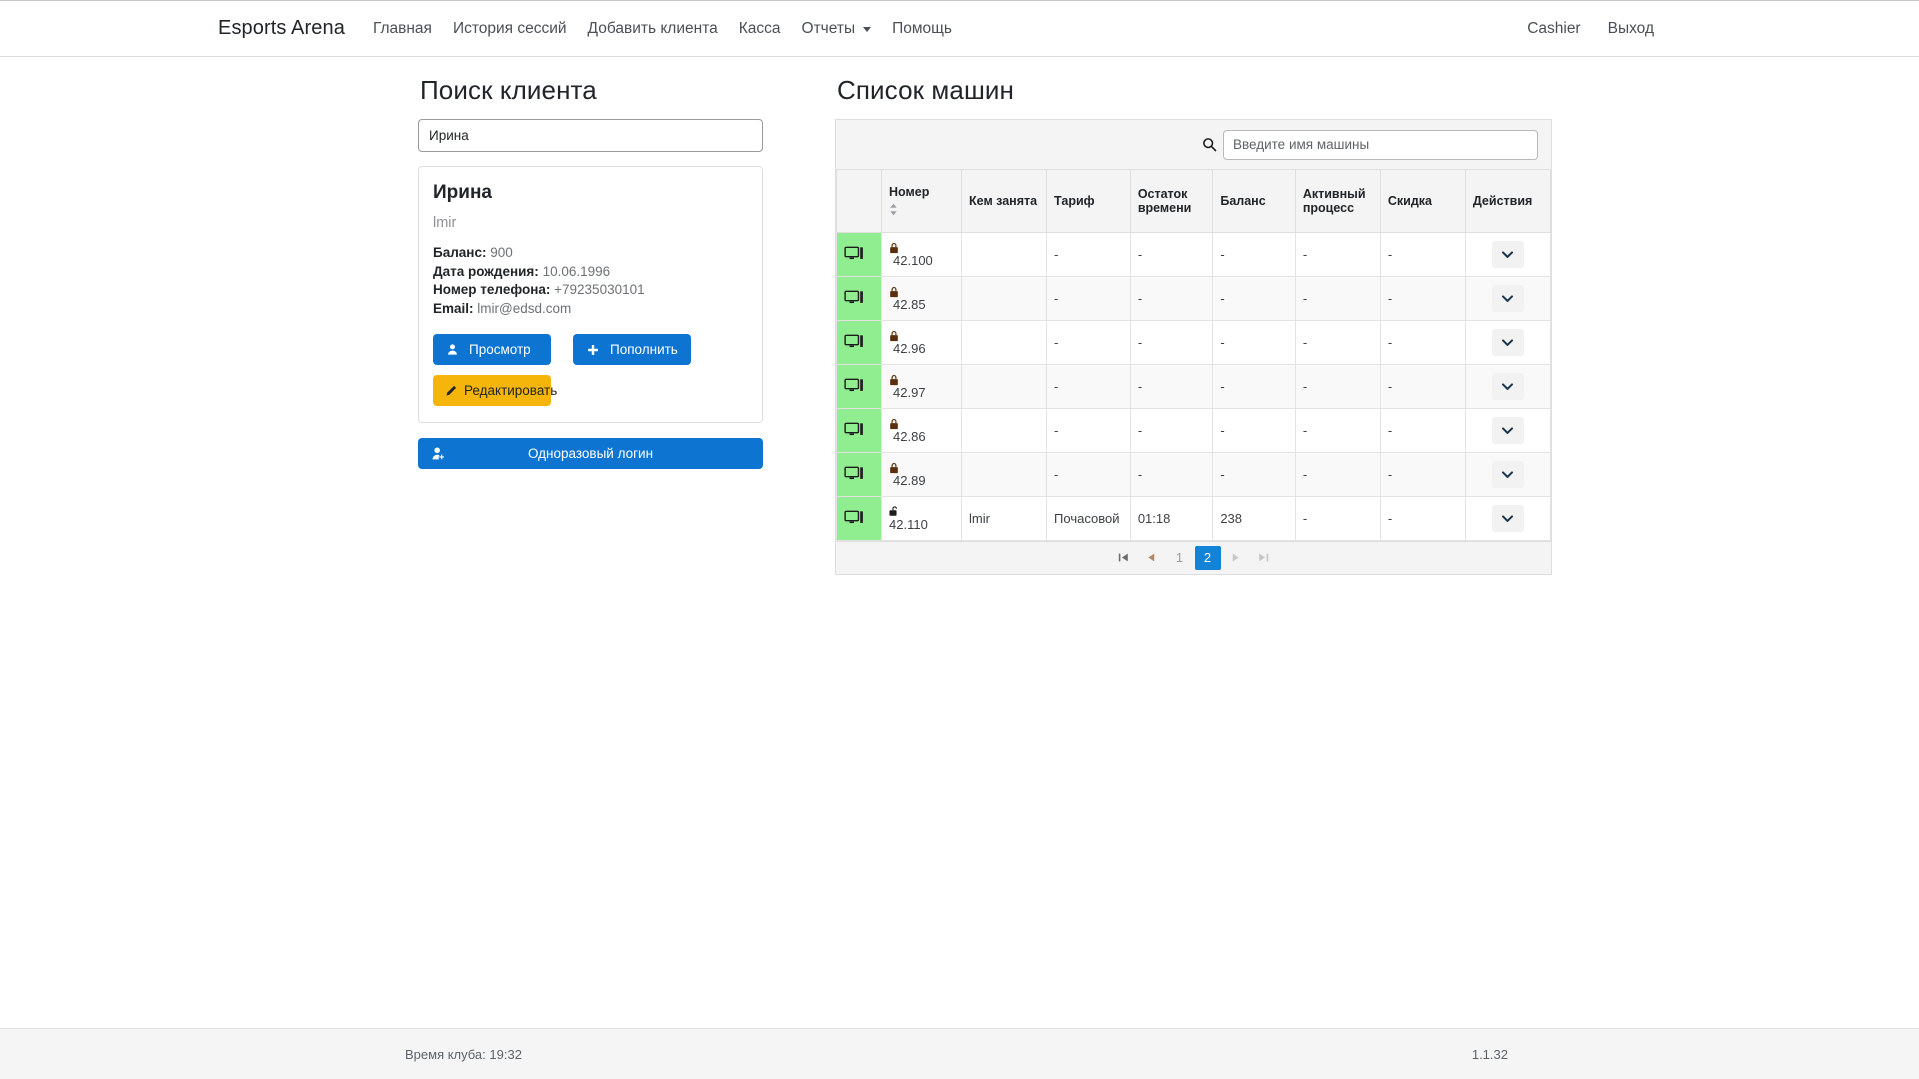  What do you see at coordinates (1553, 29) in the screenshot?
I see `nav-current-user: Cashier` at bounding box center [1553, 29].